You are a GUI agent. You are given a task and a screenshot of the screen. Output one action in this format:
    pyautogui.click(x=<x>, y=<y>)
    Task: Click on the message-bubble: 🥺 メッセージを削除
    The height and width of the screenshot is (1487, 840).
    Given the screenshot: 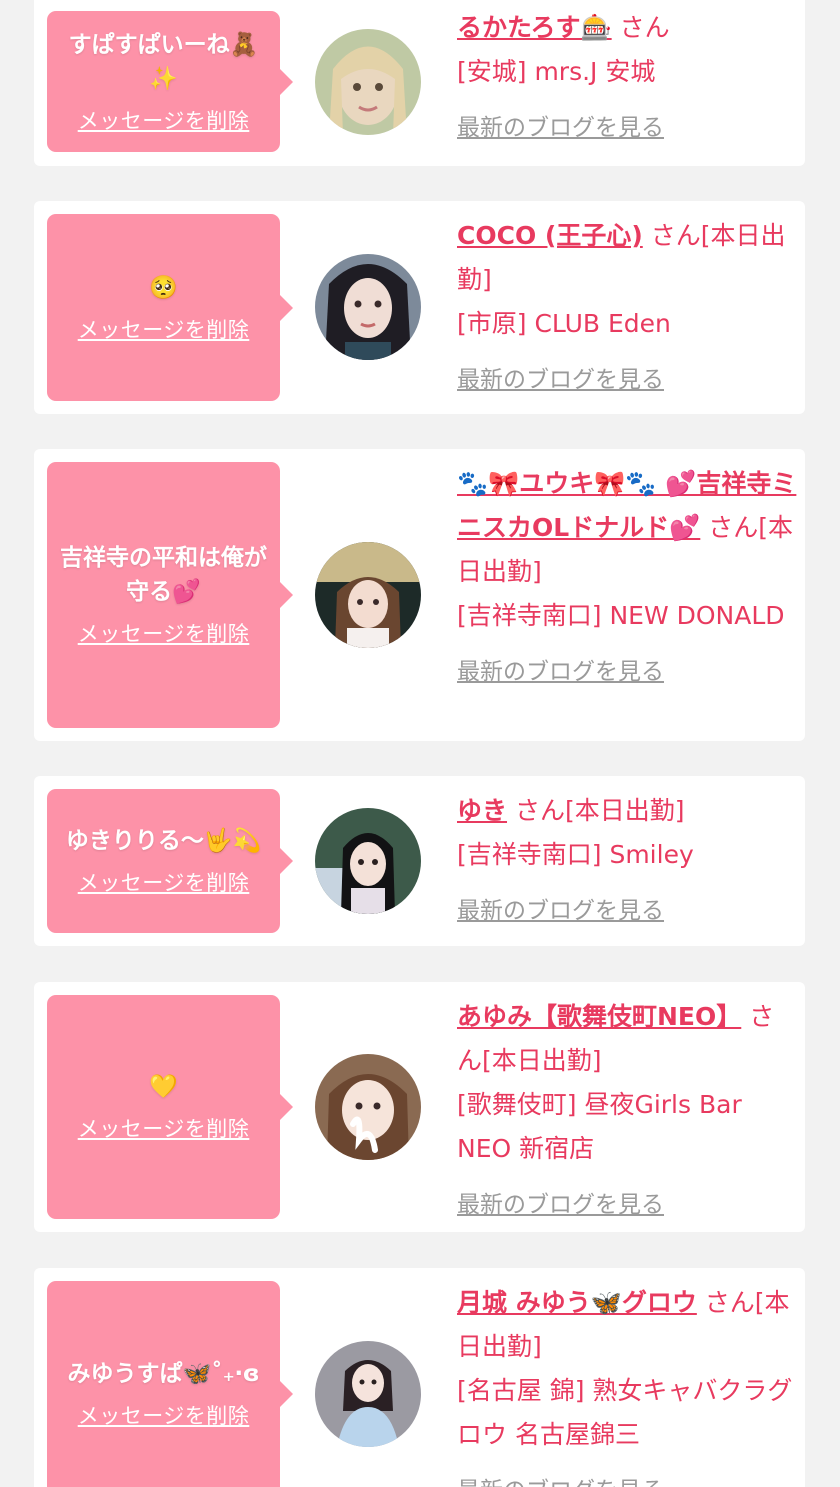 What is the action you would take?
    pyautogui.click(x=170, y=307)
    